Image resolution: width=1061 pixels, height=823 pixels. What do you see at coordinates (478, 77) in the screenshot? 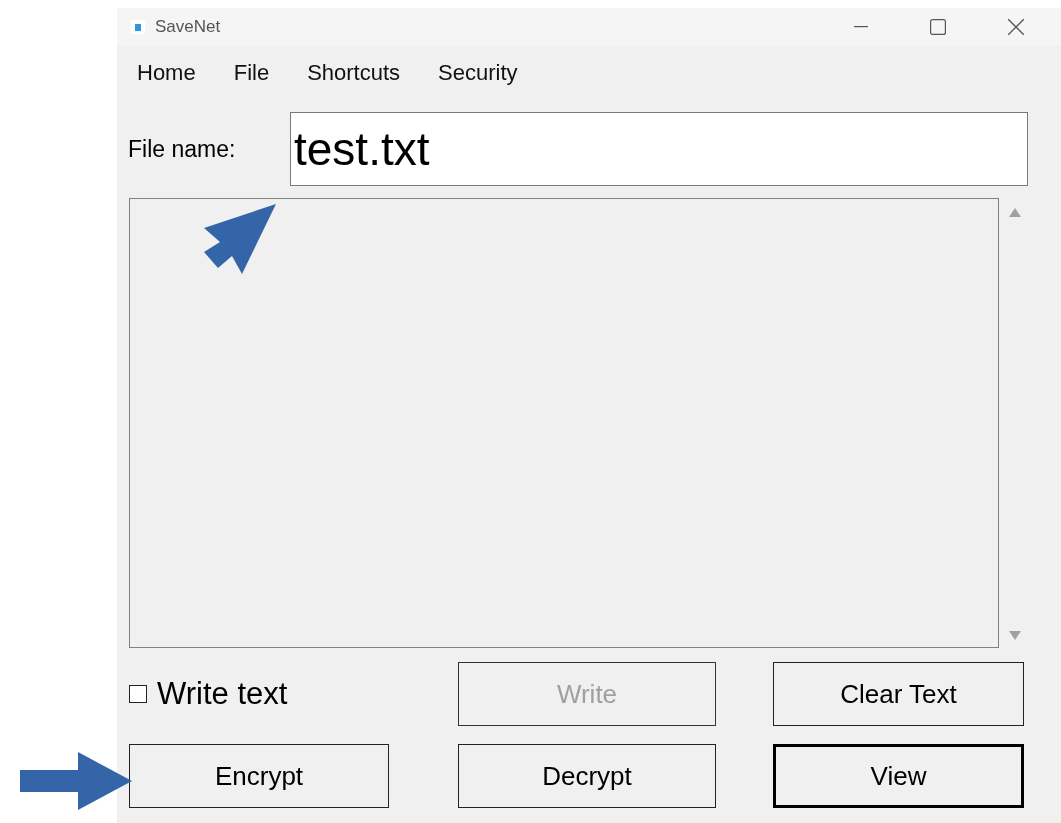
I see `menu-item: Security` at bounding box center [478, 77].